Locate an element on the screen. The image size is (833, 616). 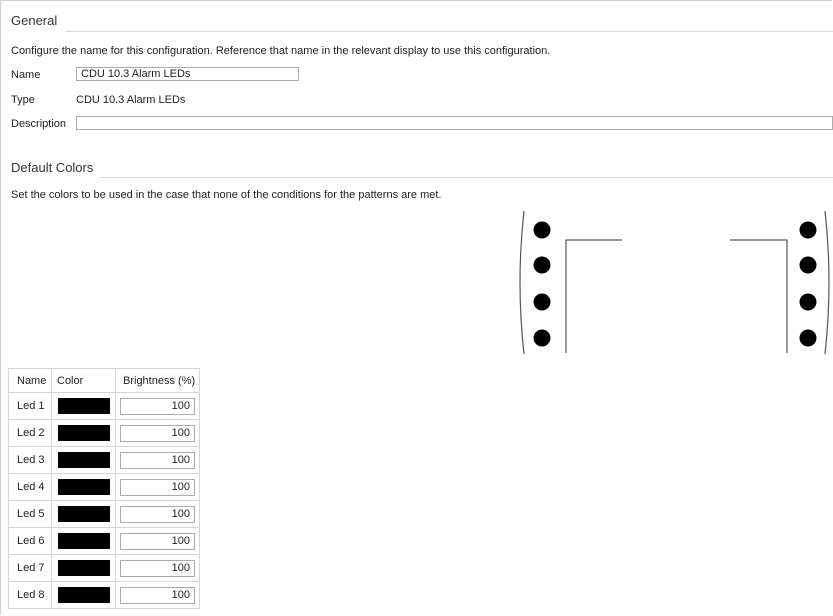
right-bracket-icon is located at coordinates (827, 282).